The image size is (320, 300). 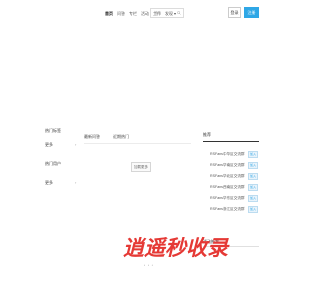 I want to click on load-more-button: 加载更多, so click(x=141, y=167).